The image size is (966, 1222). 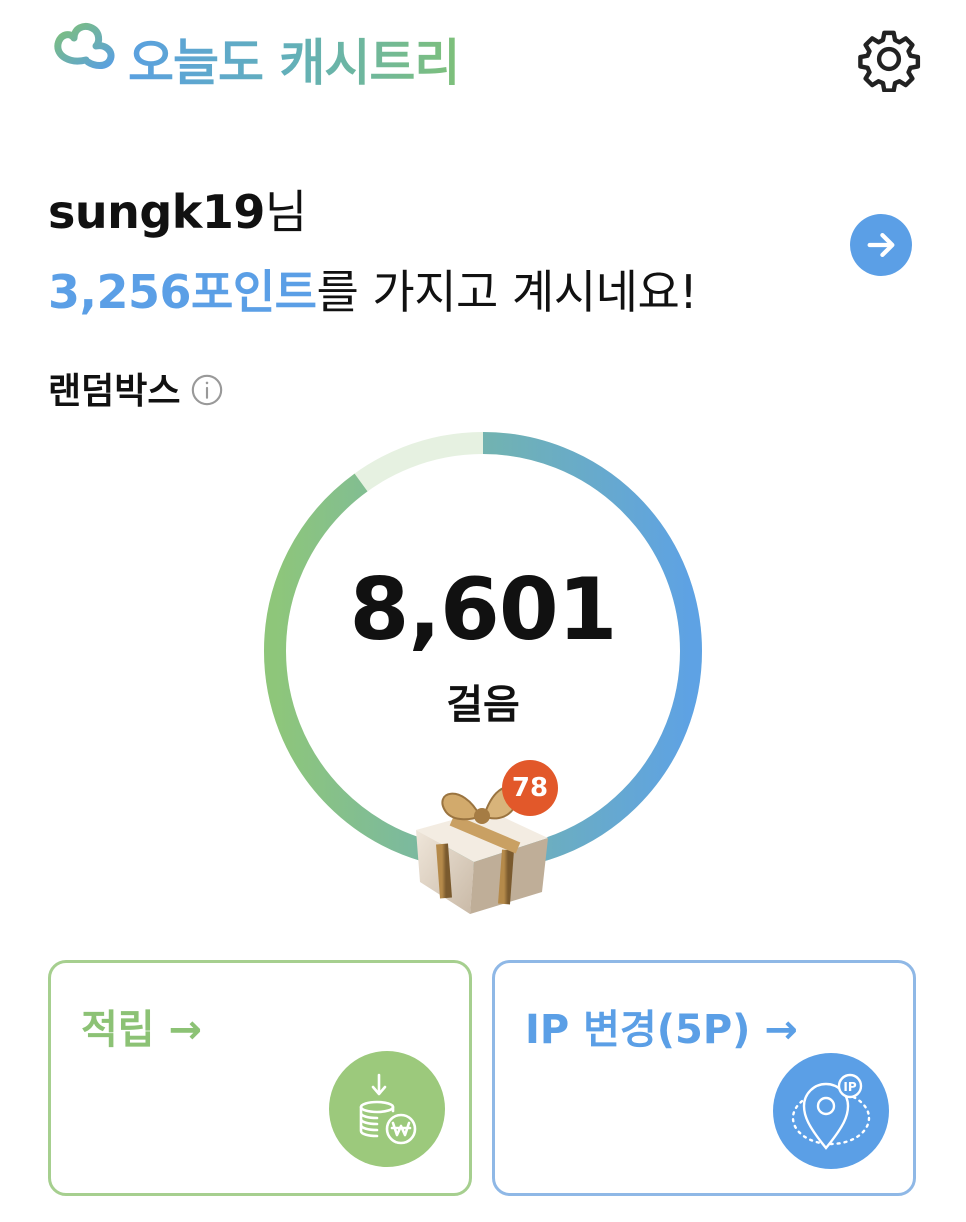 I want to click on earn-card: 적립 →, so click(x=260, y=1078).